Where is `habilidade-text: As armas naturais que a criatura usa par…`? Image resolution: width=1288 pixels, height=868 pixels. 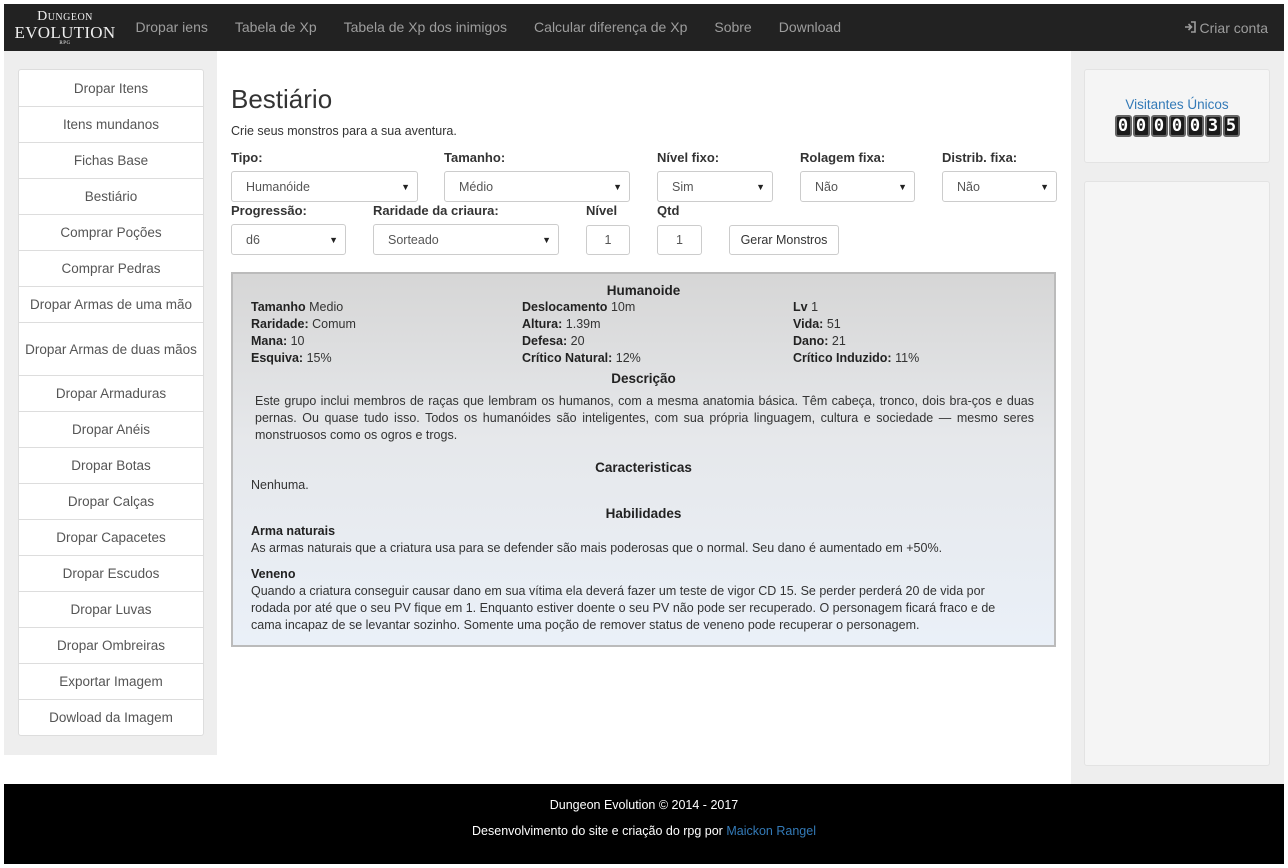
habilidade-text: As armas naturais que a criatura usa par… is located at coordinates (597, 548).